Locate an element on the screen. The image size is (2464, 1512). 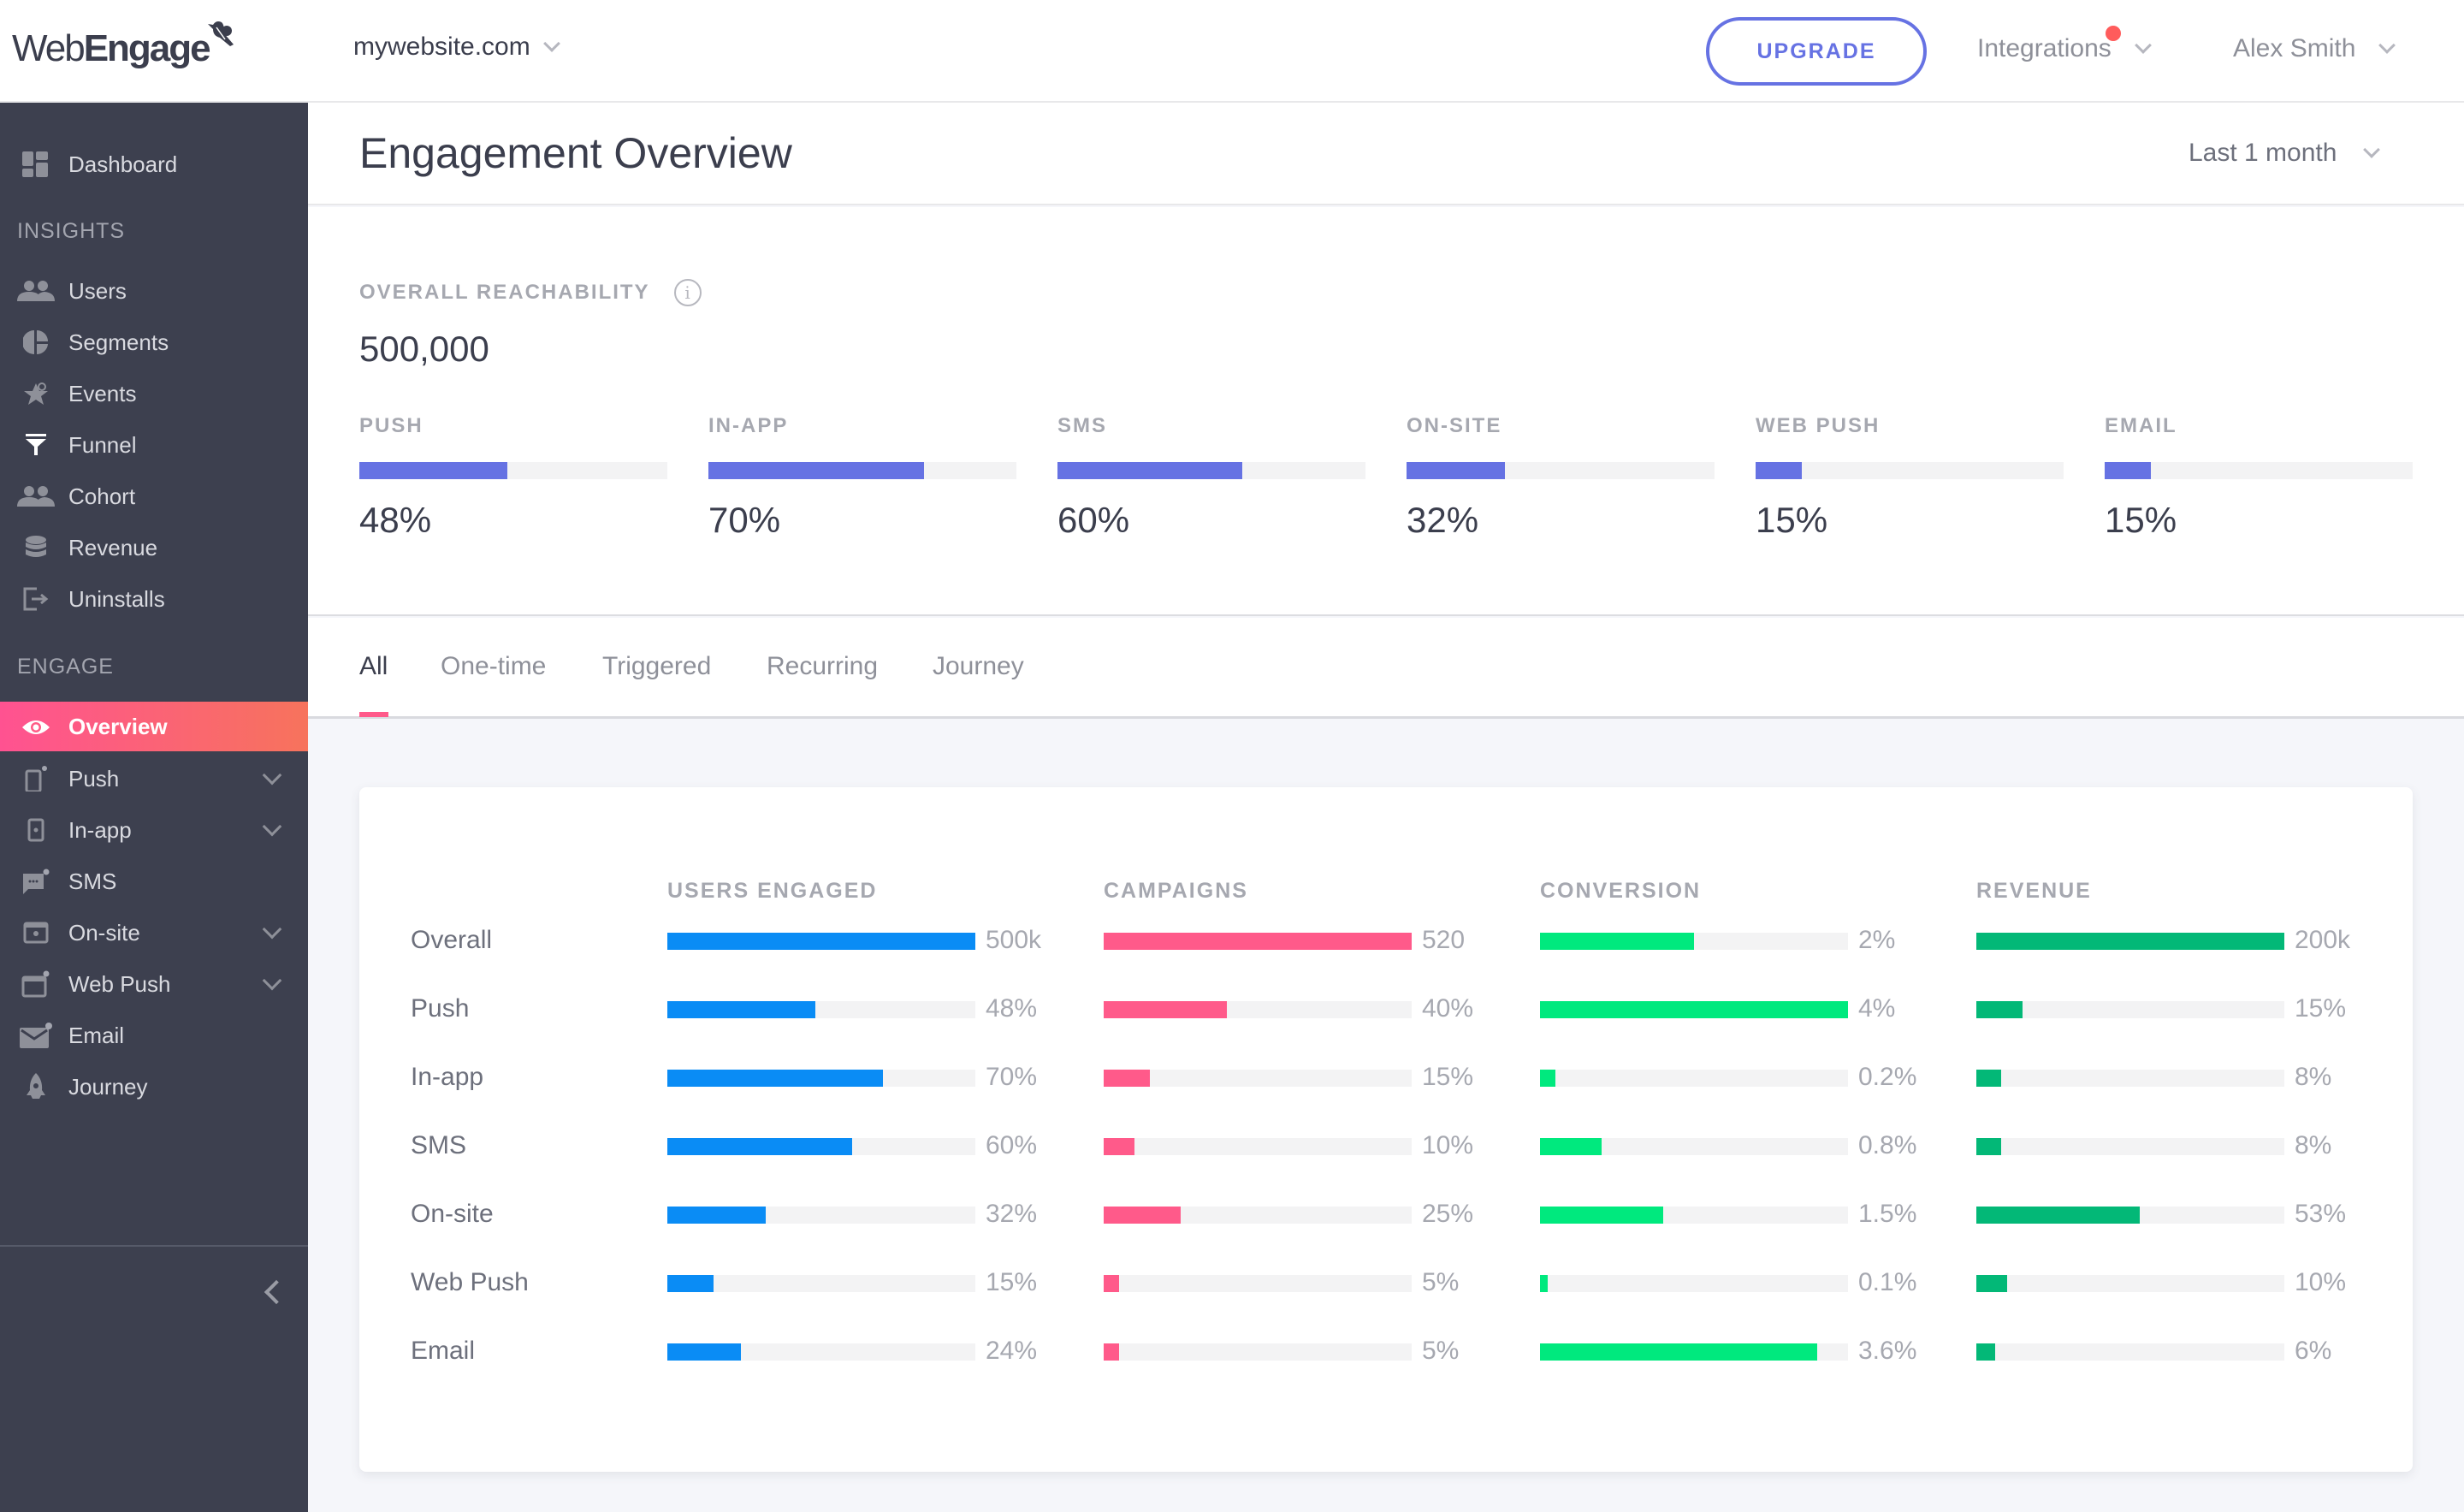
sidebar-item-label: Push is located at coordinates (94, 778).